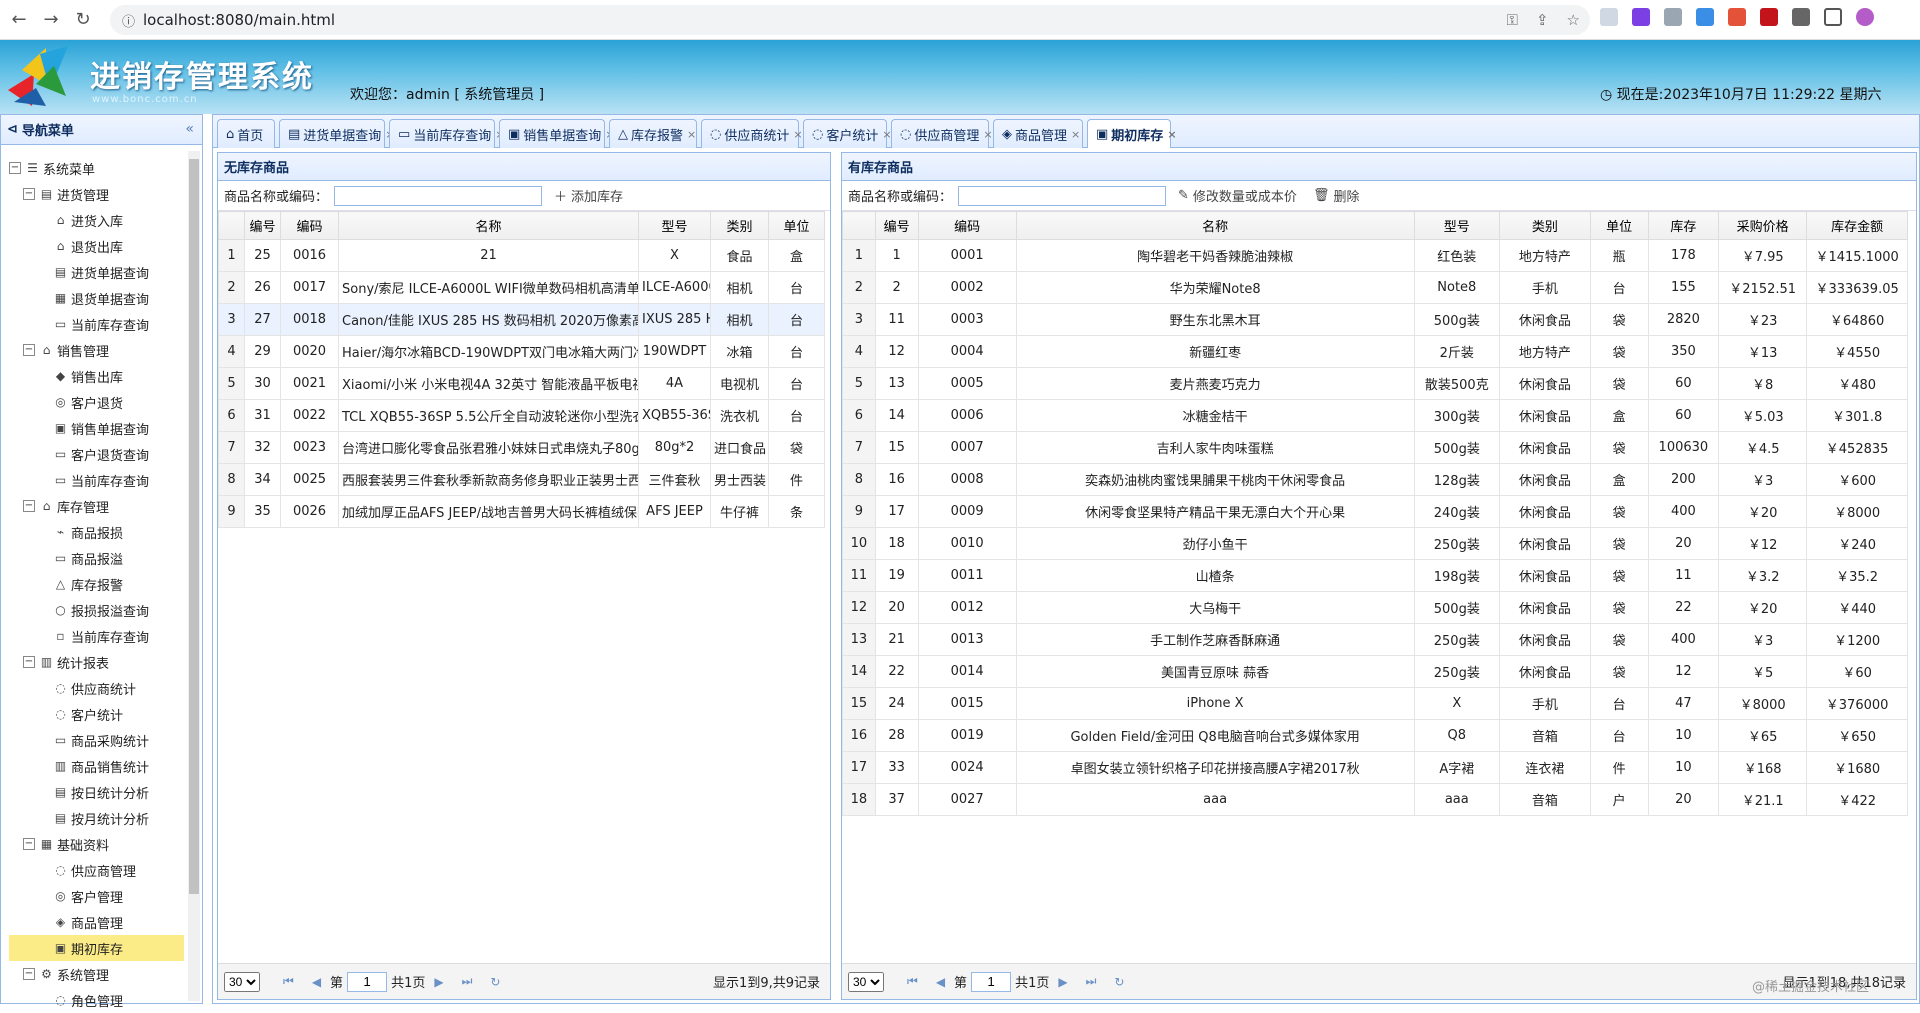  Describe the element at coordinates (96, 402) in the screenshot. I see `nav-item: ◎ 客户退货` at that location.